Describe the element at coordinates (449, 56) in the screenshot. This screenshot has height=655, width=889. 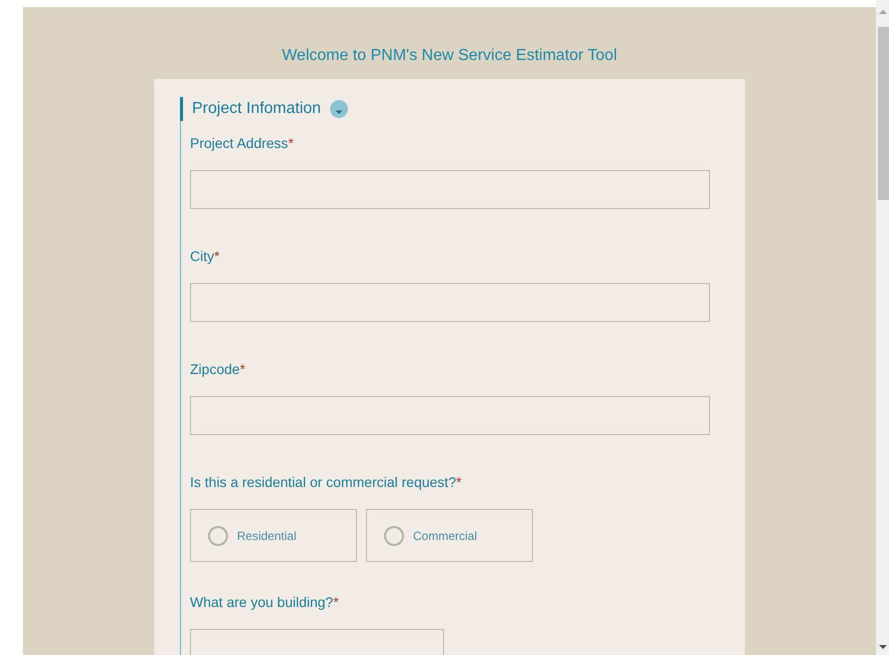
I see `page-title: Welcome to PNM's New Service Estimator Tool` at that location.